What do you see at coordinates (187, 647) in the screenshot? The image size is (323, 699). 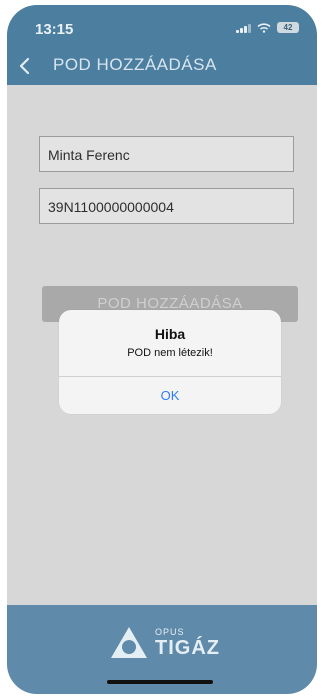 I see `logo-tigaz-text: TIGÁZ` at bounding box center [187, 647].